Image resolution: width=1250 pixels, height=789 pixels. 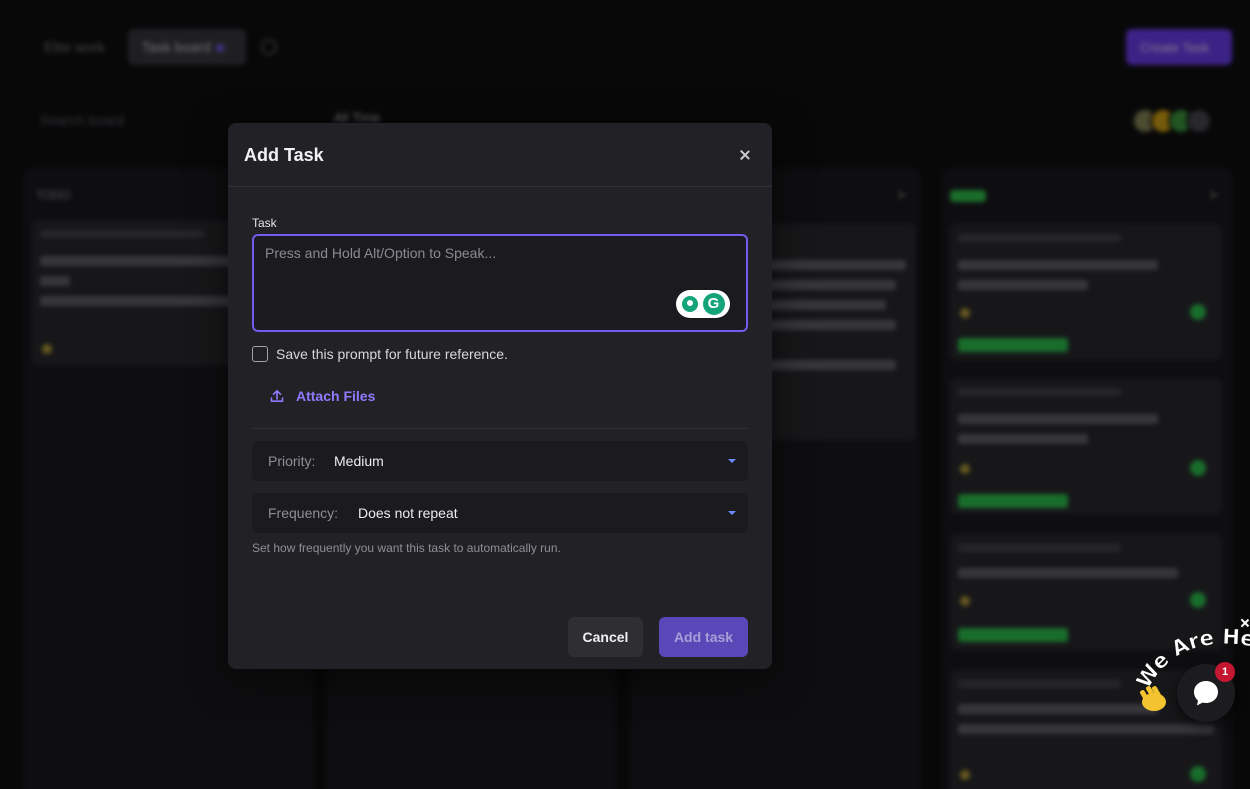 What do you see at coordinates (745, 155) in the screenshot?
I see `close-icon` at bounding box center [745, 155].